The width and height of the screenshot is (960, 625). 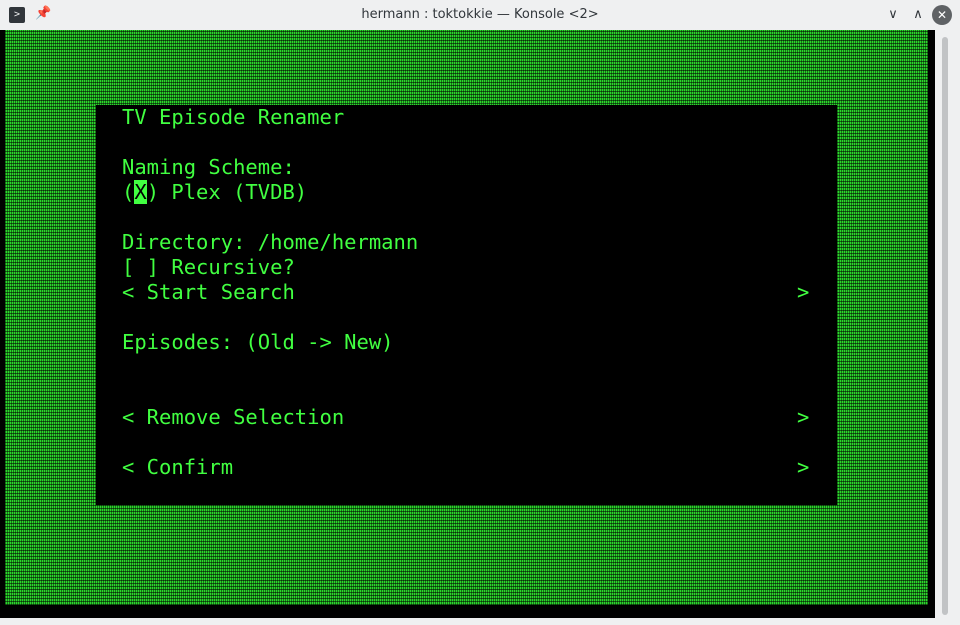 What do you see at coordinates (803, 417) in the screenshot?
I see `remove-selection-arrow: >` at bounding box center [803, 417].